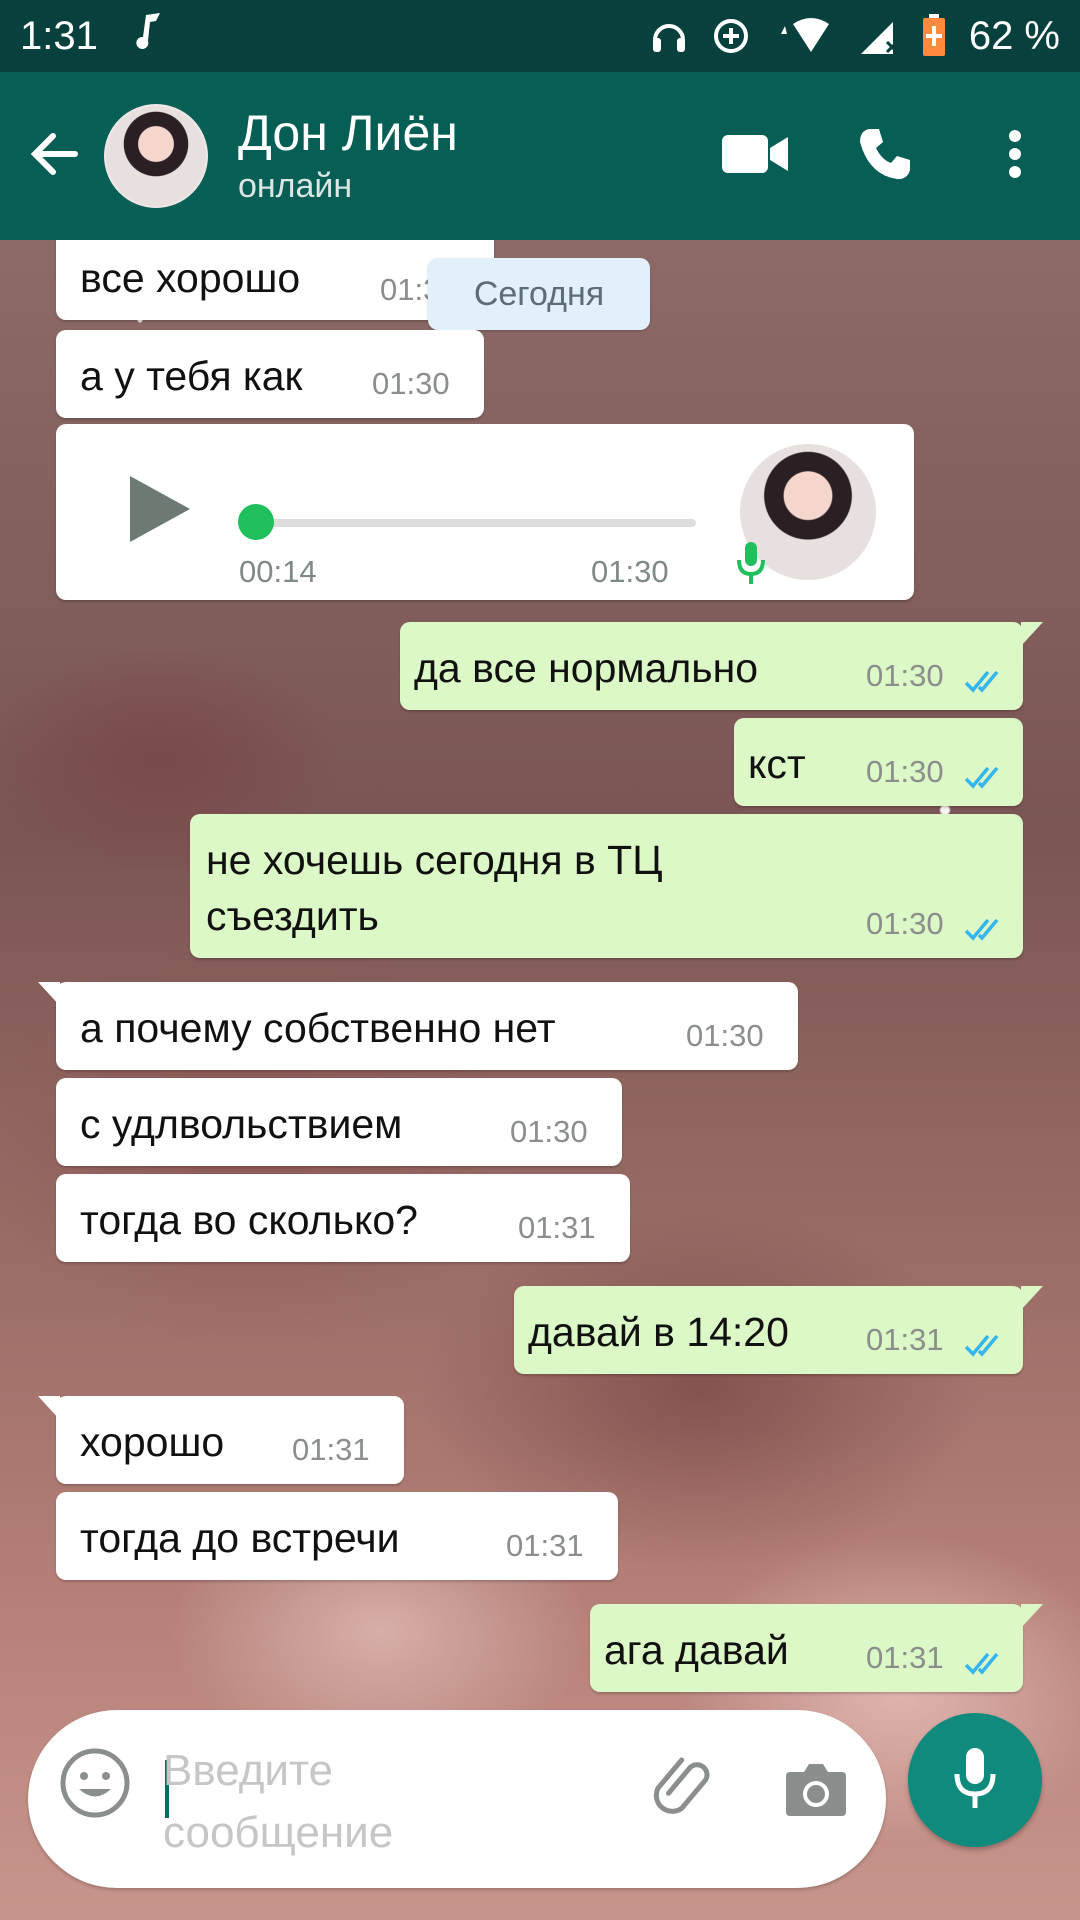  I want to click on message-text: давай в 14:20, so click(658, 1332).